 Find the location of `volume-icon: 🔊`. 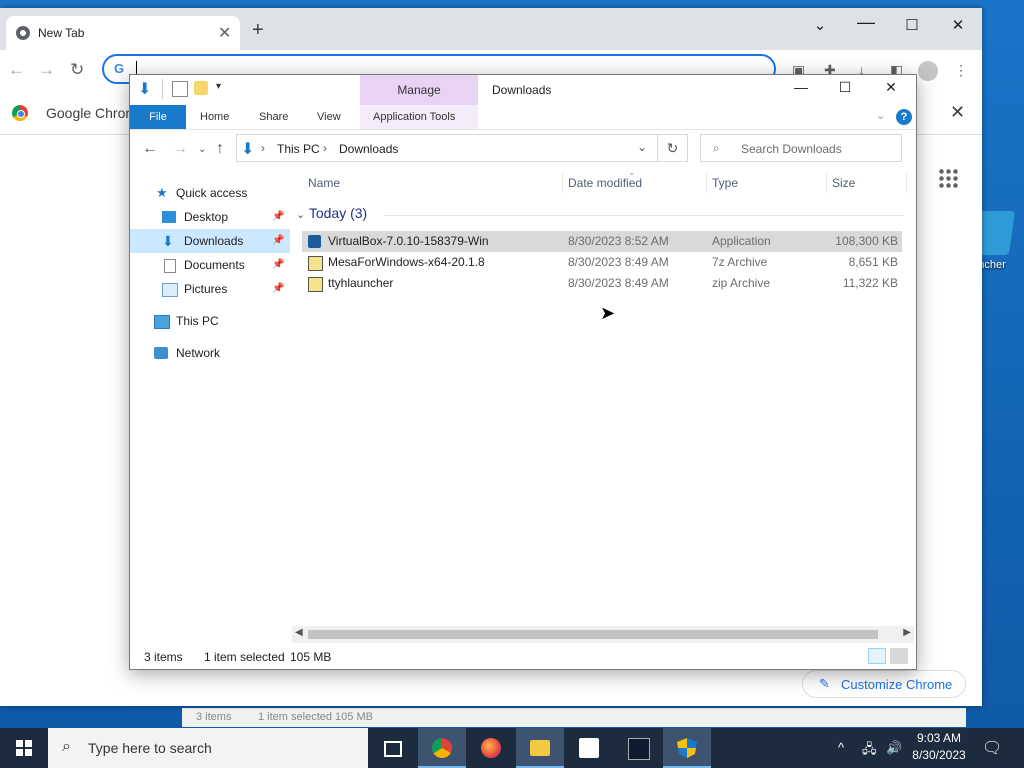

volume-icon: 🔊 is located at coordinates (894, 748).